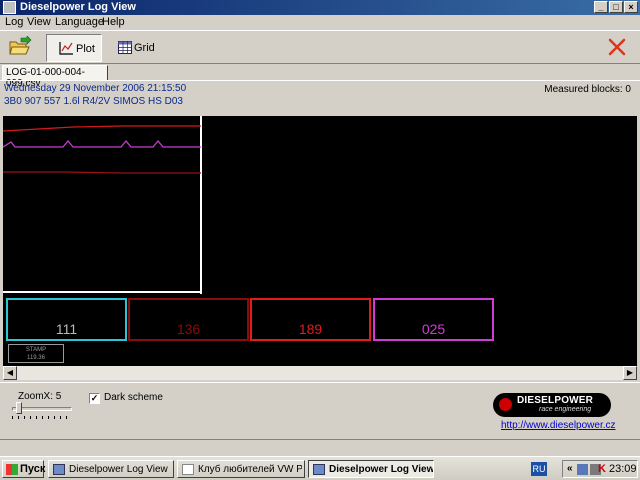  I want to click on tab-log-file: LOG-01-000-004-099.csv, so click(55, 77).